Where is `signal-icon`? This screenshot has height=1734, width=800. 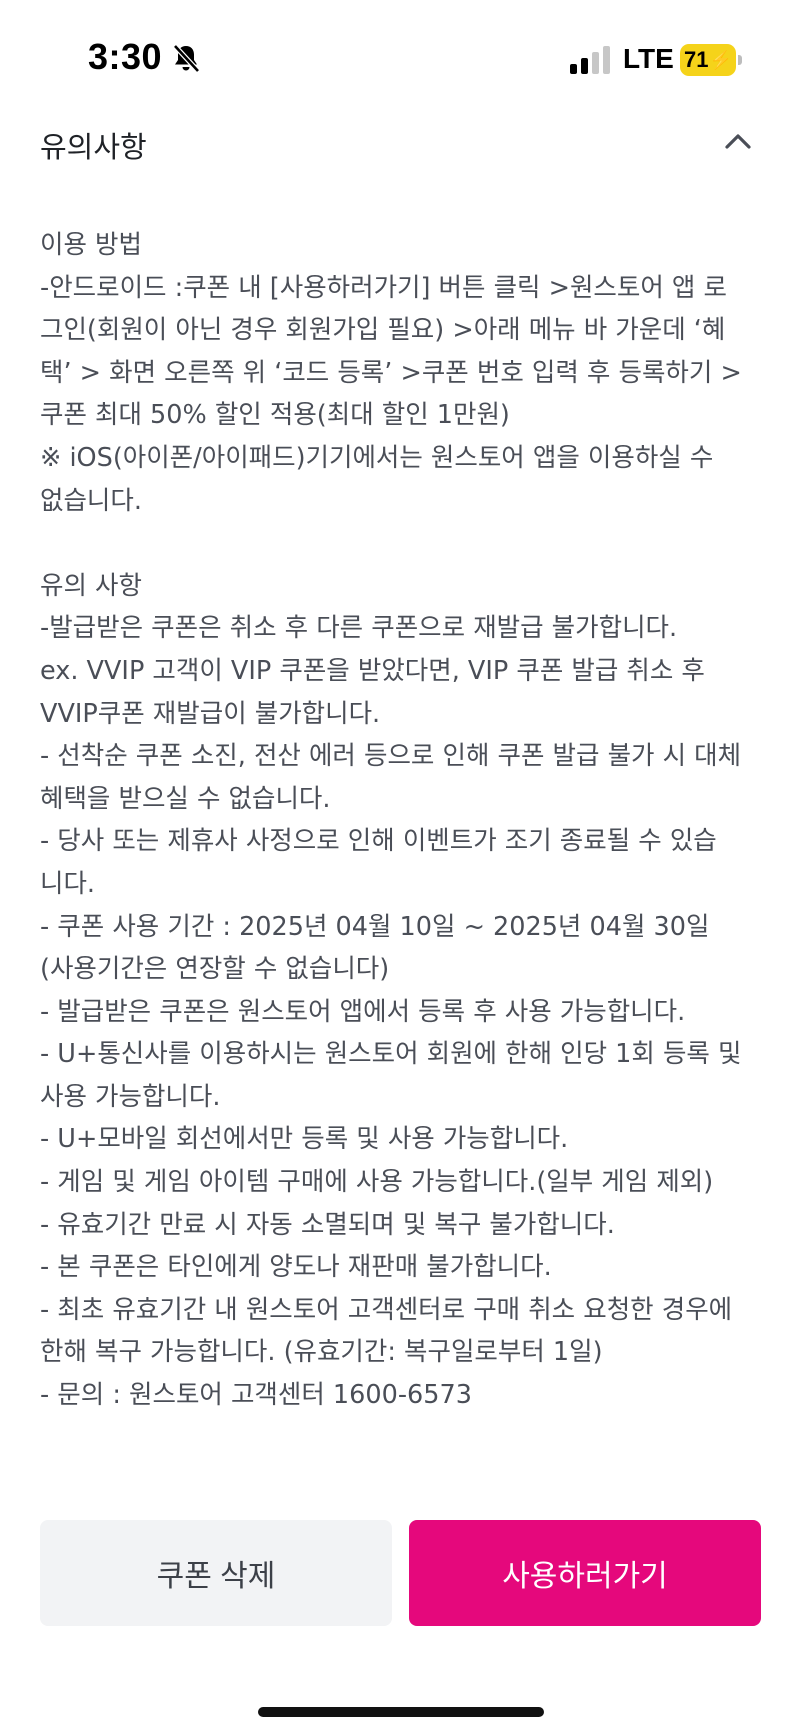
signal-icon is located at coordinates (590, 60).